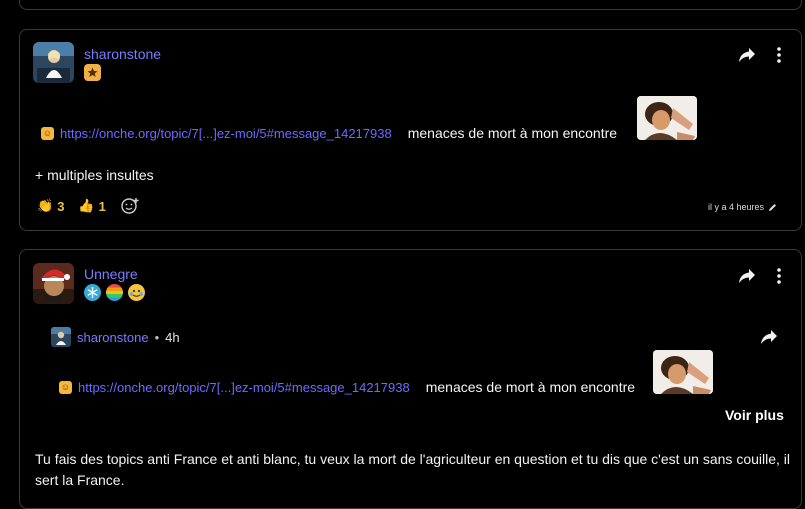 The image size is (805, 509). What do you see at coordinates (122, 54) in the screenshot?
I see `username: sharonstone` at bounding box center [122, 54].